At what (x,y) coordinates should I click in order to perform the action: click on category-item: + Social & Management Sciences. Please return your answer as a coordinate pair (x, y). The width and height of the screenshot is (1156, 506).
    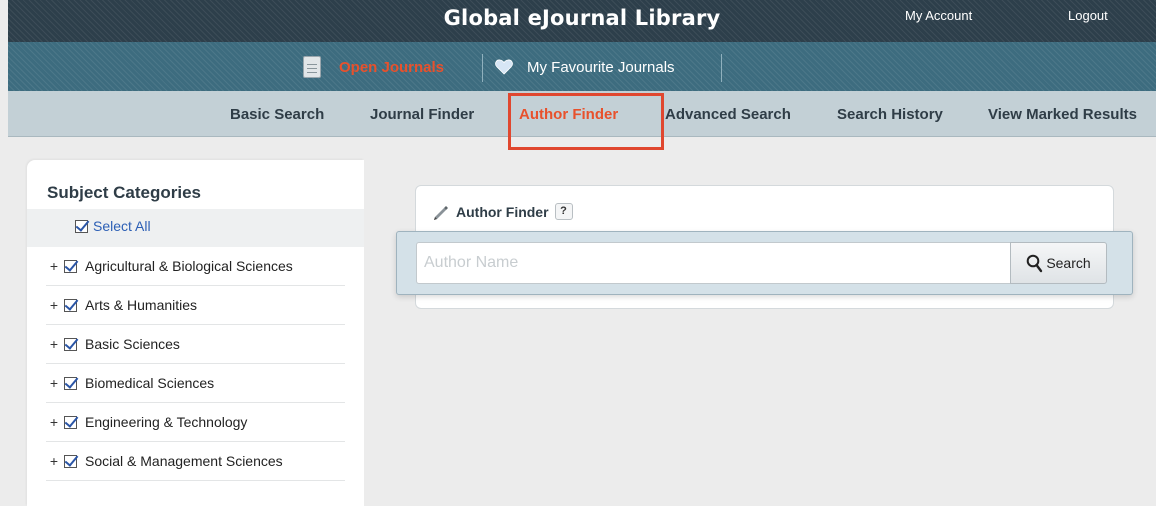
    Looking at the image, I should click on (195, 461).